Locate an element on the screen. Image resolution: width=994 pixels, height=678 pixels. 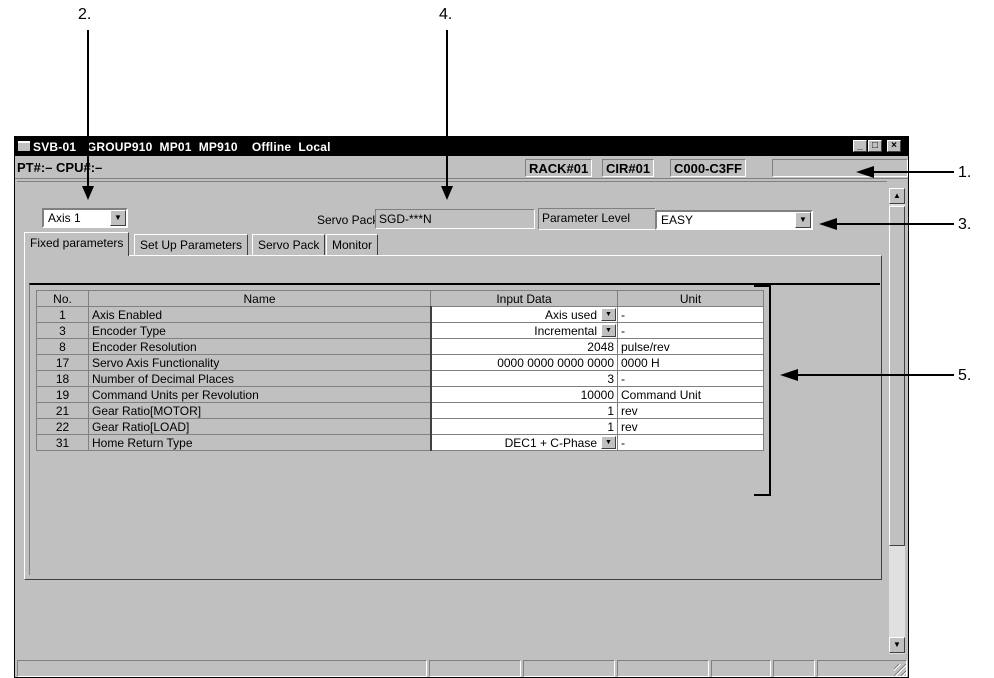
tab-fixed-parameters: Fixed parameters is located at coordinates (77, 244).